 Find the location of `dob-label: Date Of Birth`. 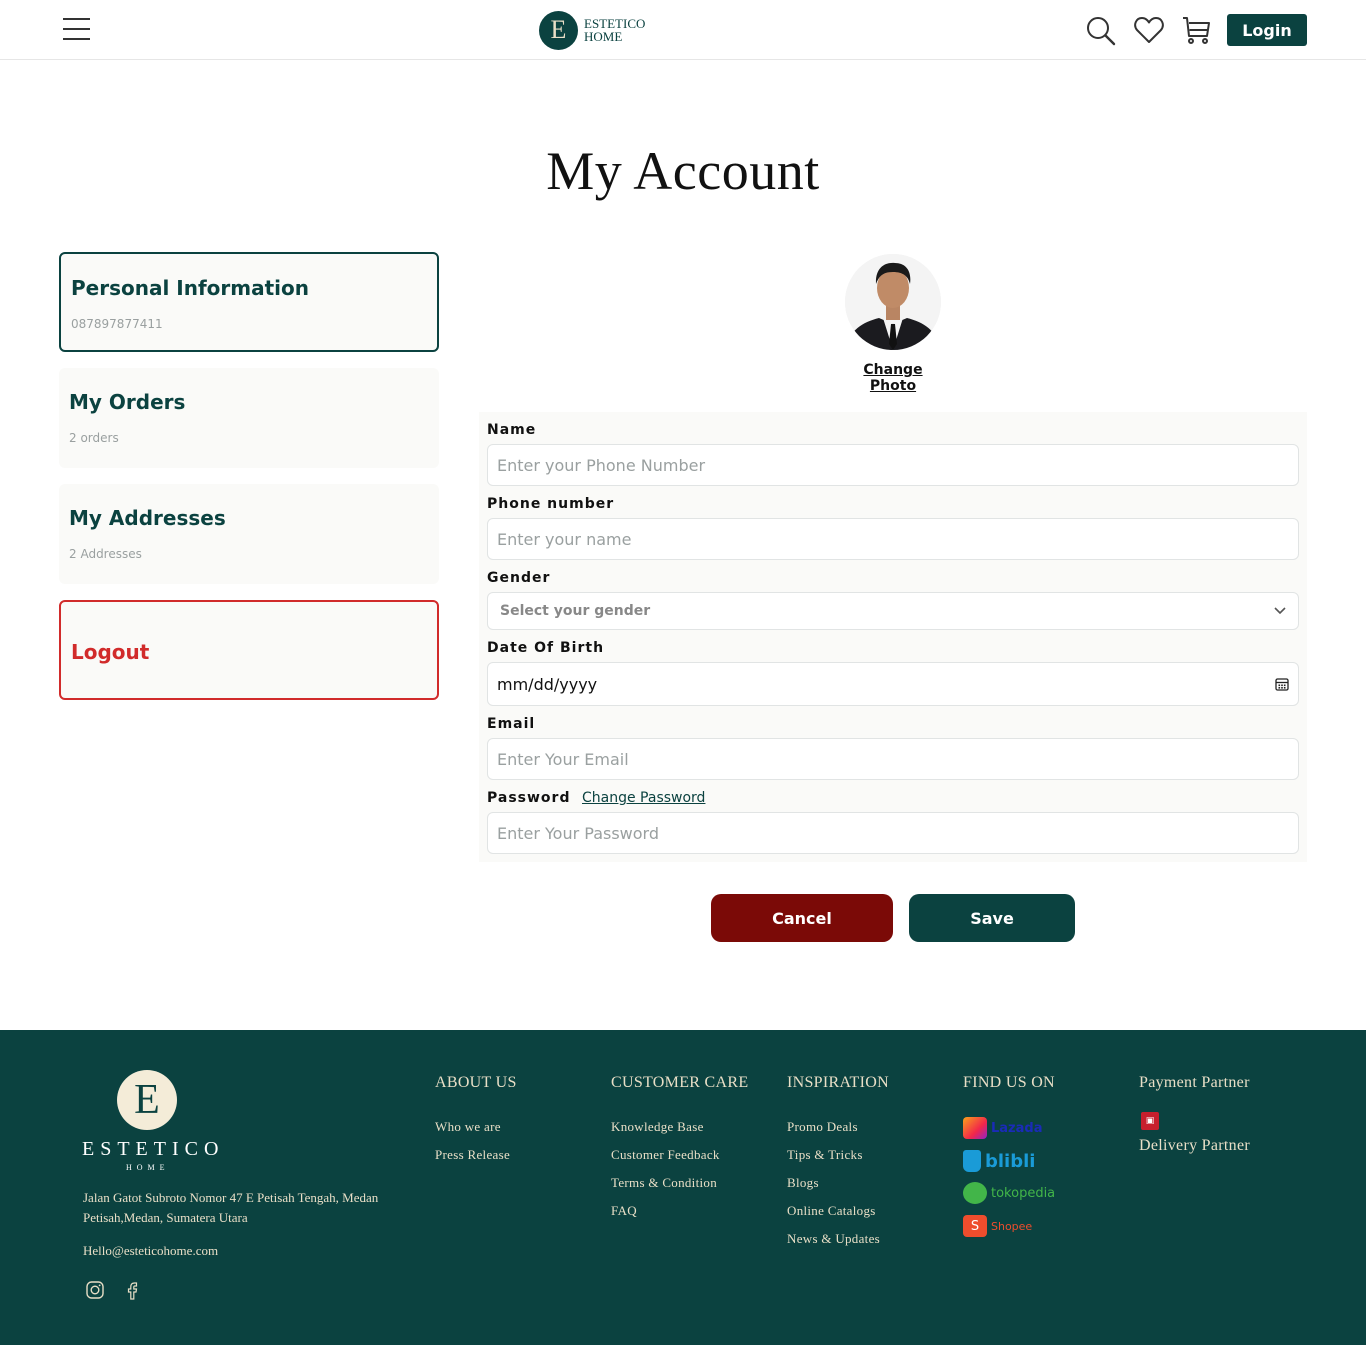

dob-label: Date Of Birth is located at coordinates (546, 648).